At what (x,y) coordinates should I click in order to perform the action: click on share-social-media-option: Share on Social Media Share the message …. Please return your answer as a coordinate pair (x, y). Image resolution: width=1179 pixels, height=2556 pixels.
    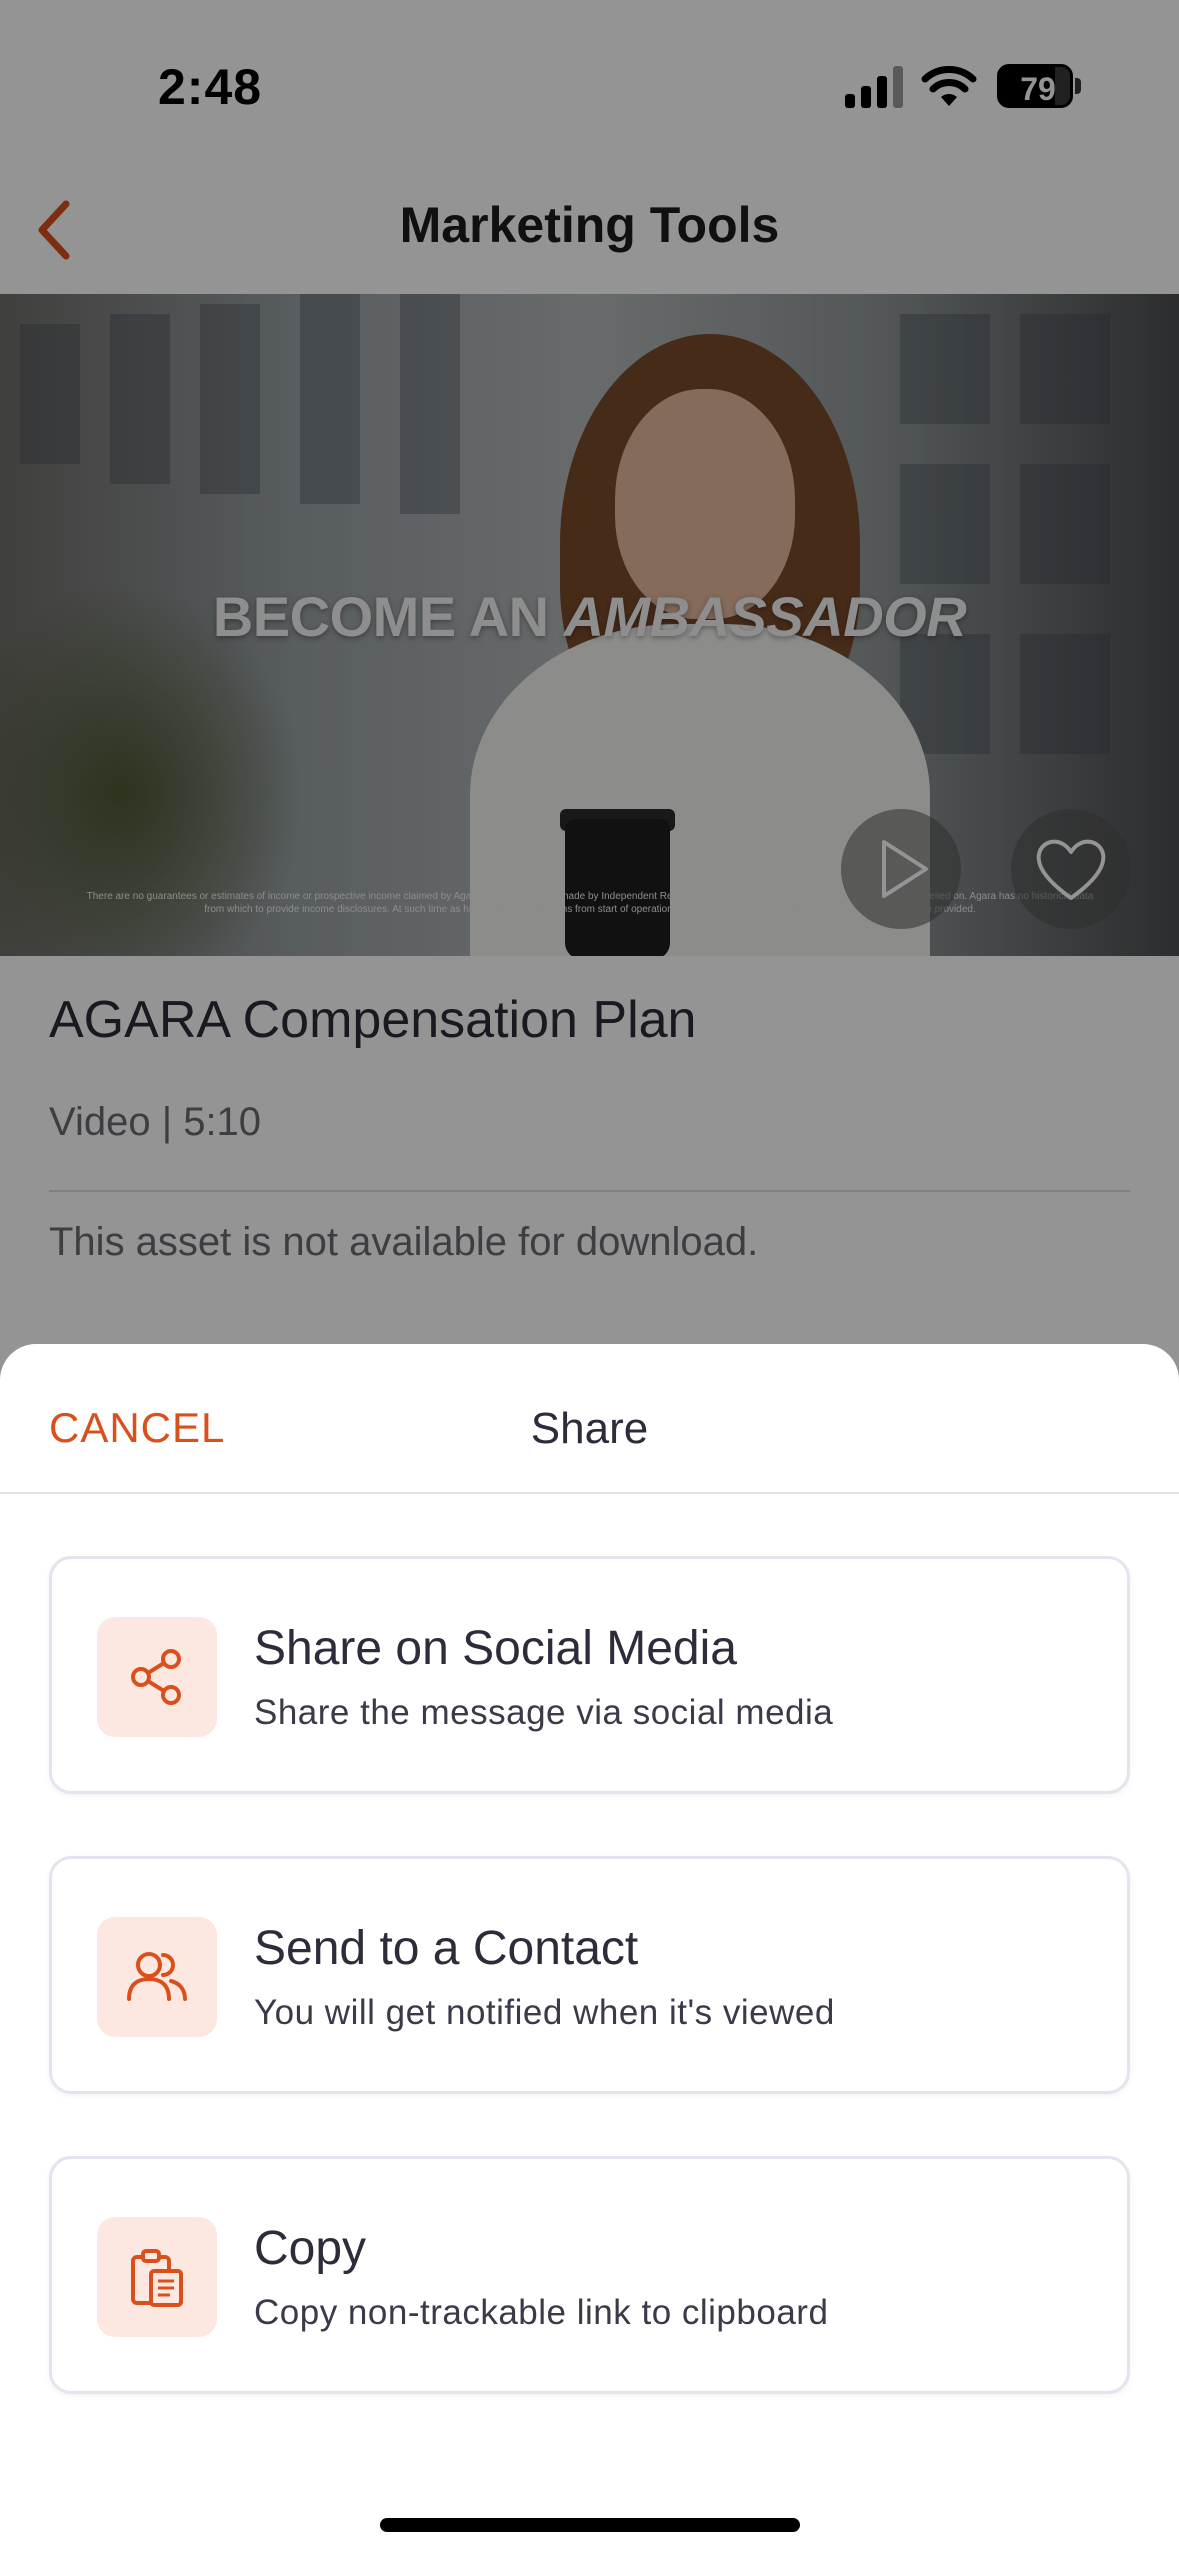
    Looking at the image, I should click on (589, 1675).